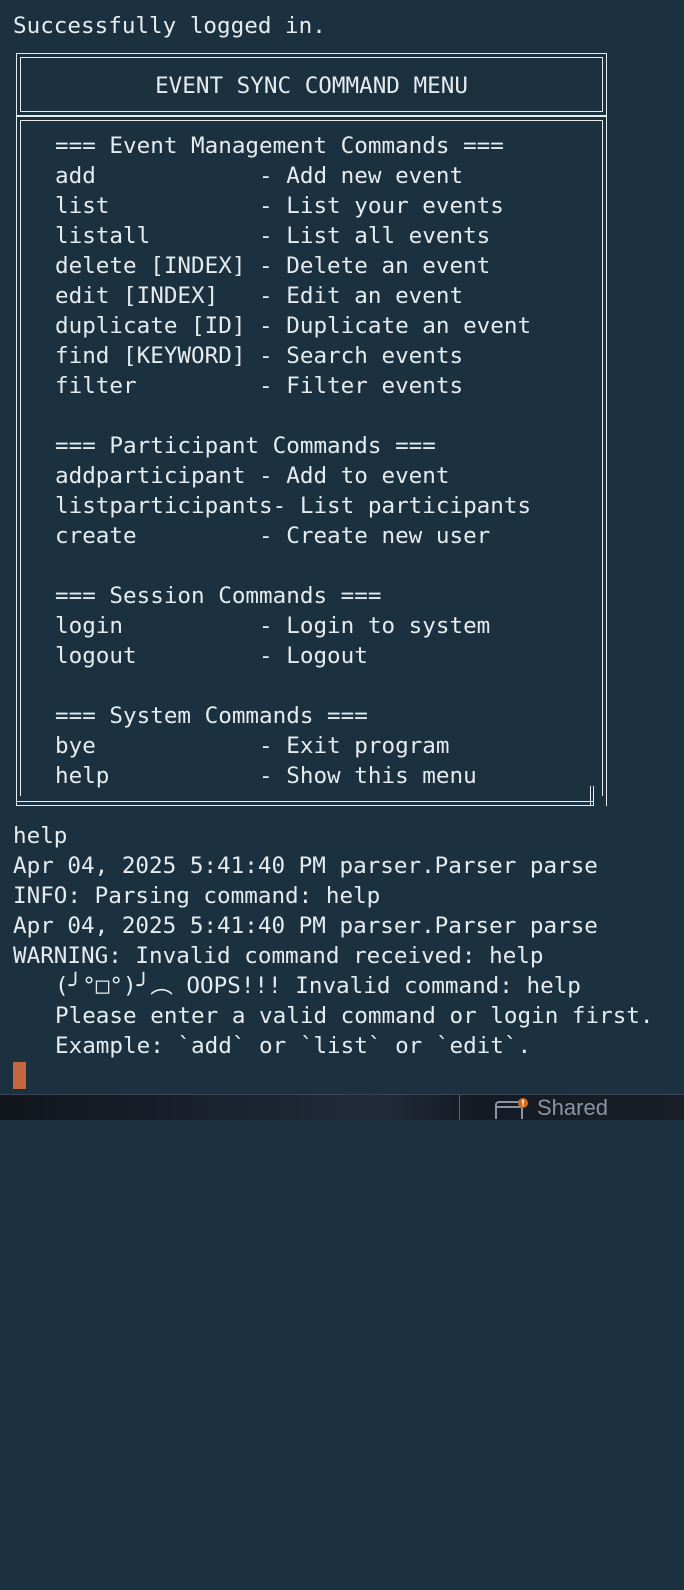 This screenshot has width=684, height=1590. Describe the element at coordinates (342, 1107) in the screenshot. I see `bottom-taskbar: Shared` at that location.